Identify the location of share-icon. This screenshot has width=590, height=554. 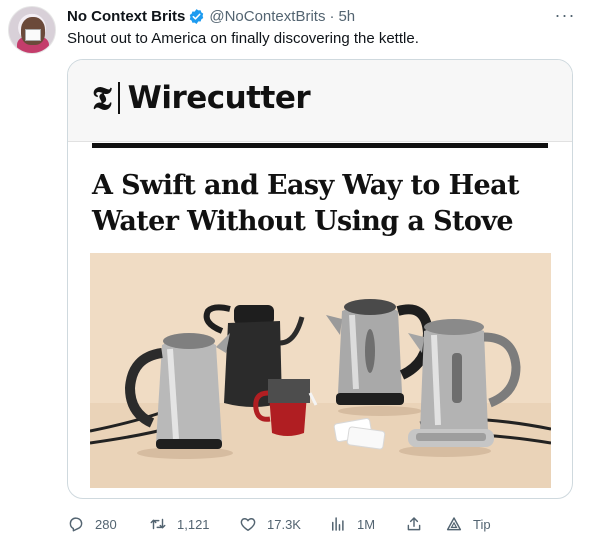
(414, 524).